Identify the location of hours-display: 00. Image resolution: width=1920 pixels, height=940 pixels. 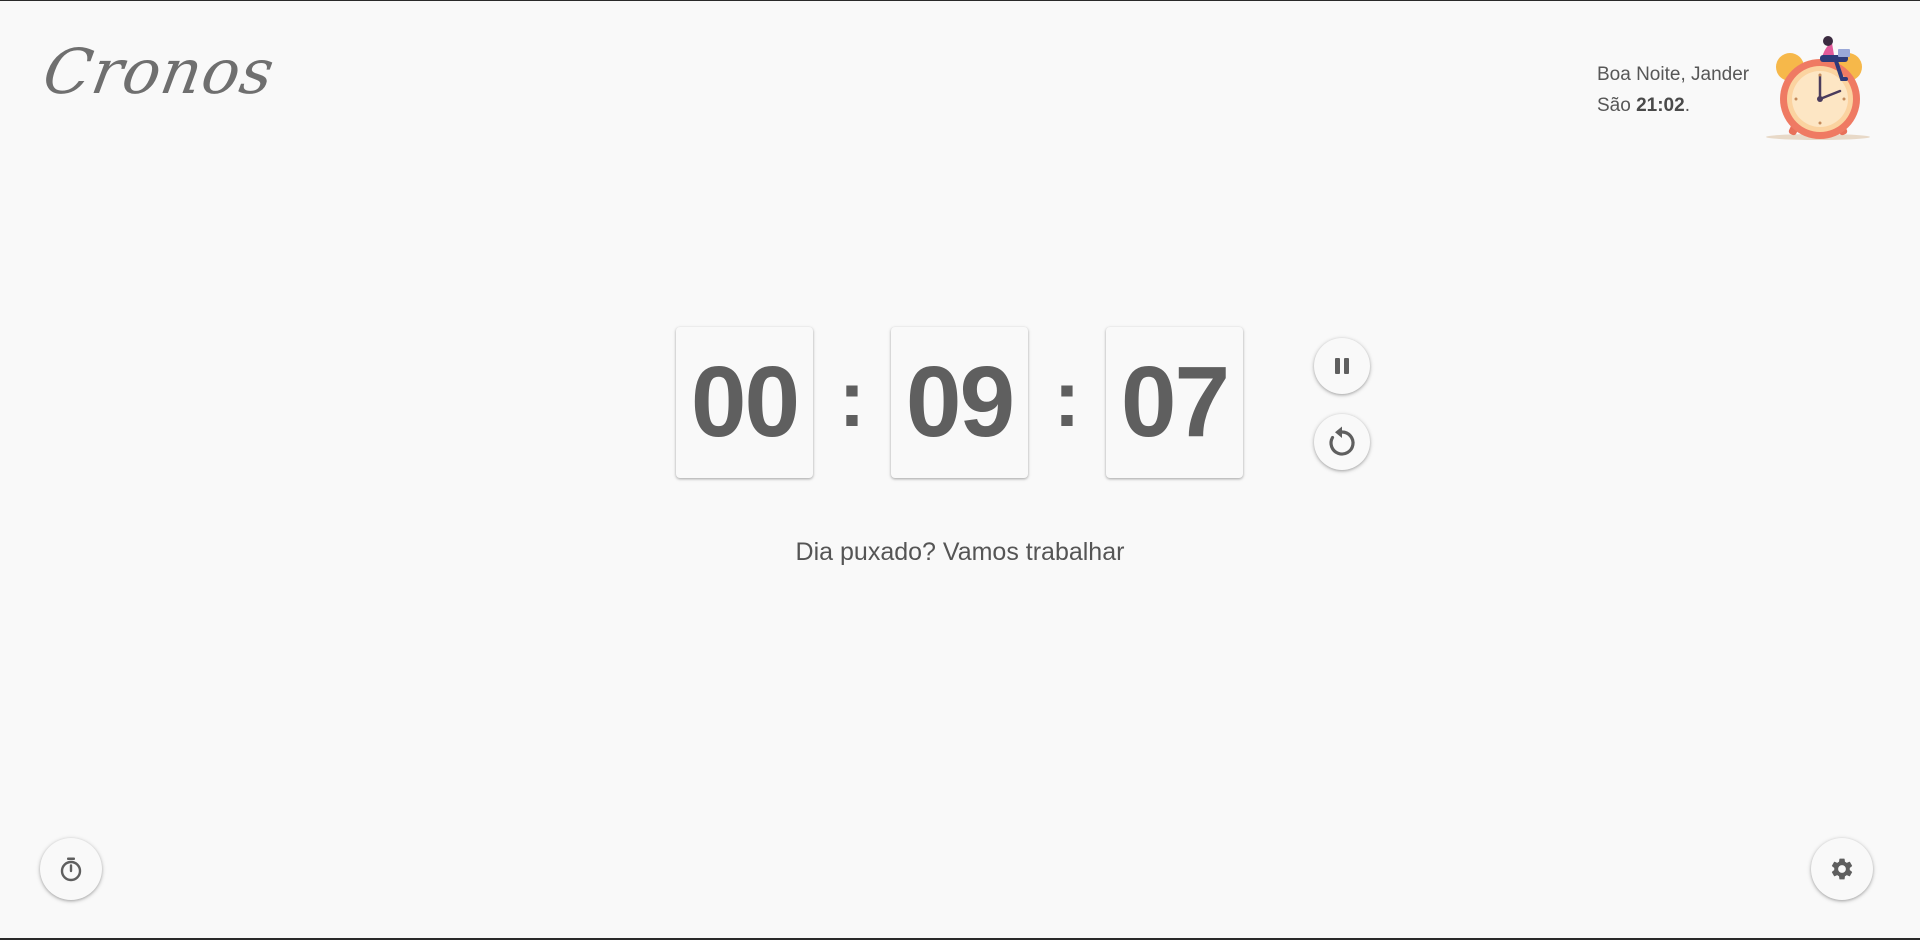
(744, 402).